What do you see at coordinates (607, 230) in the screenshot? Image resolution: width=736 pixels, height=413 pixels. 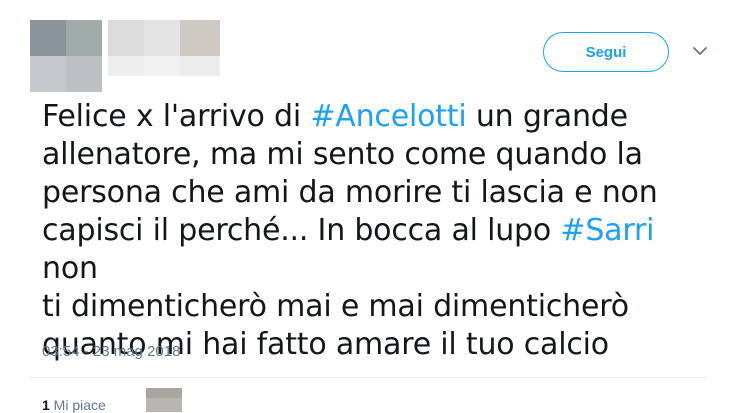 I see `hashtag-link: #Sarri` at bounding box center [607, 230].